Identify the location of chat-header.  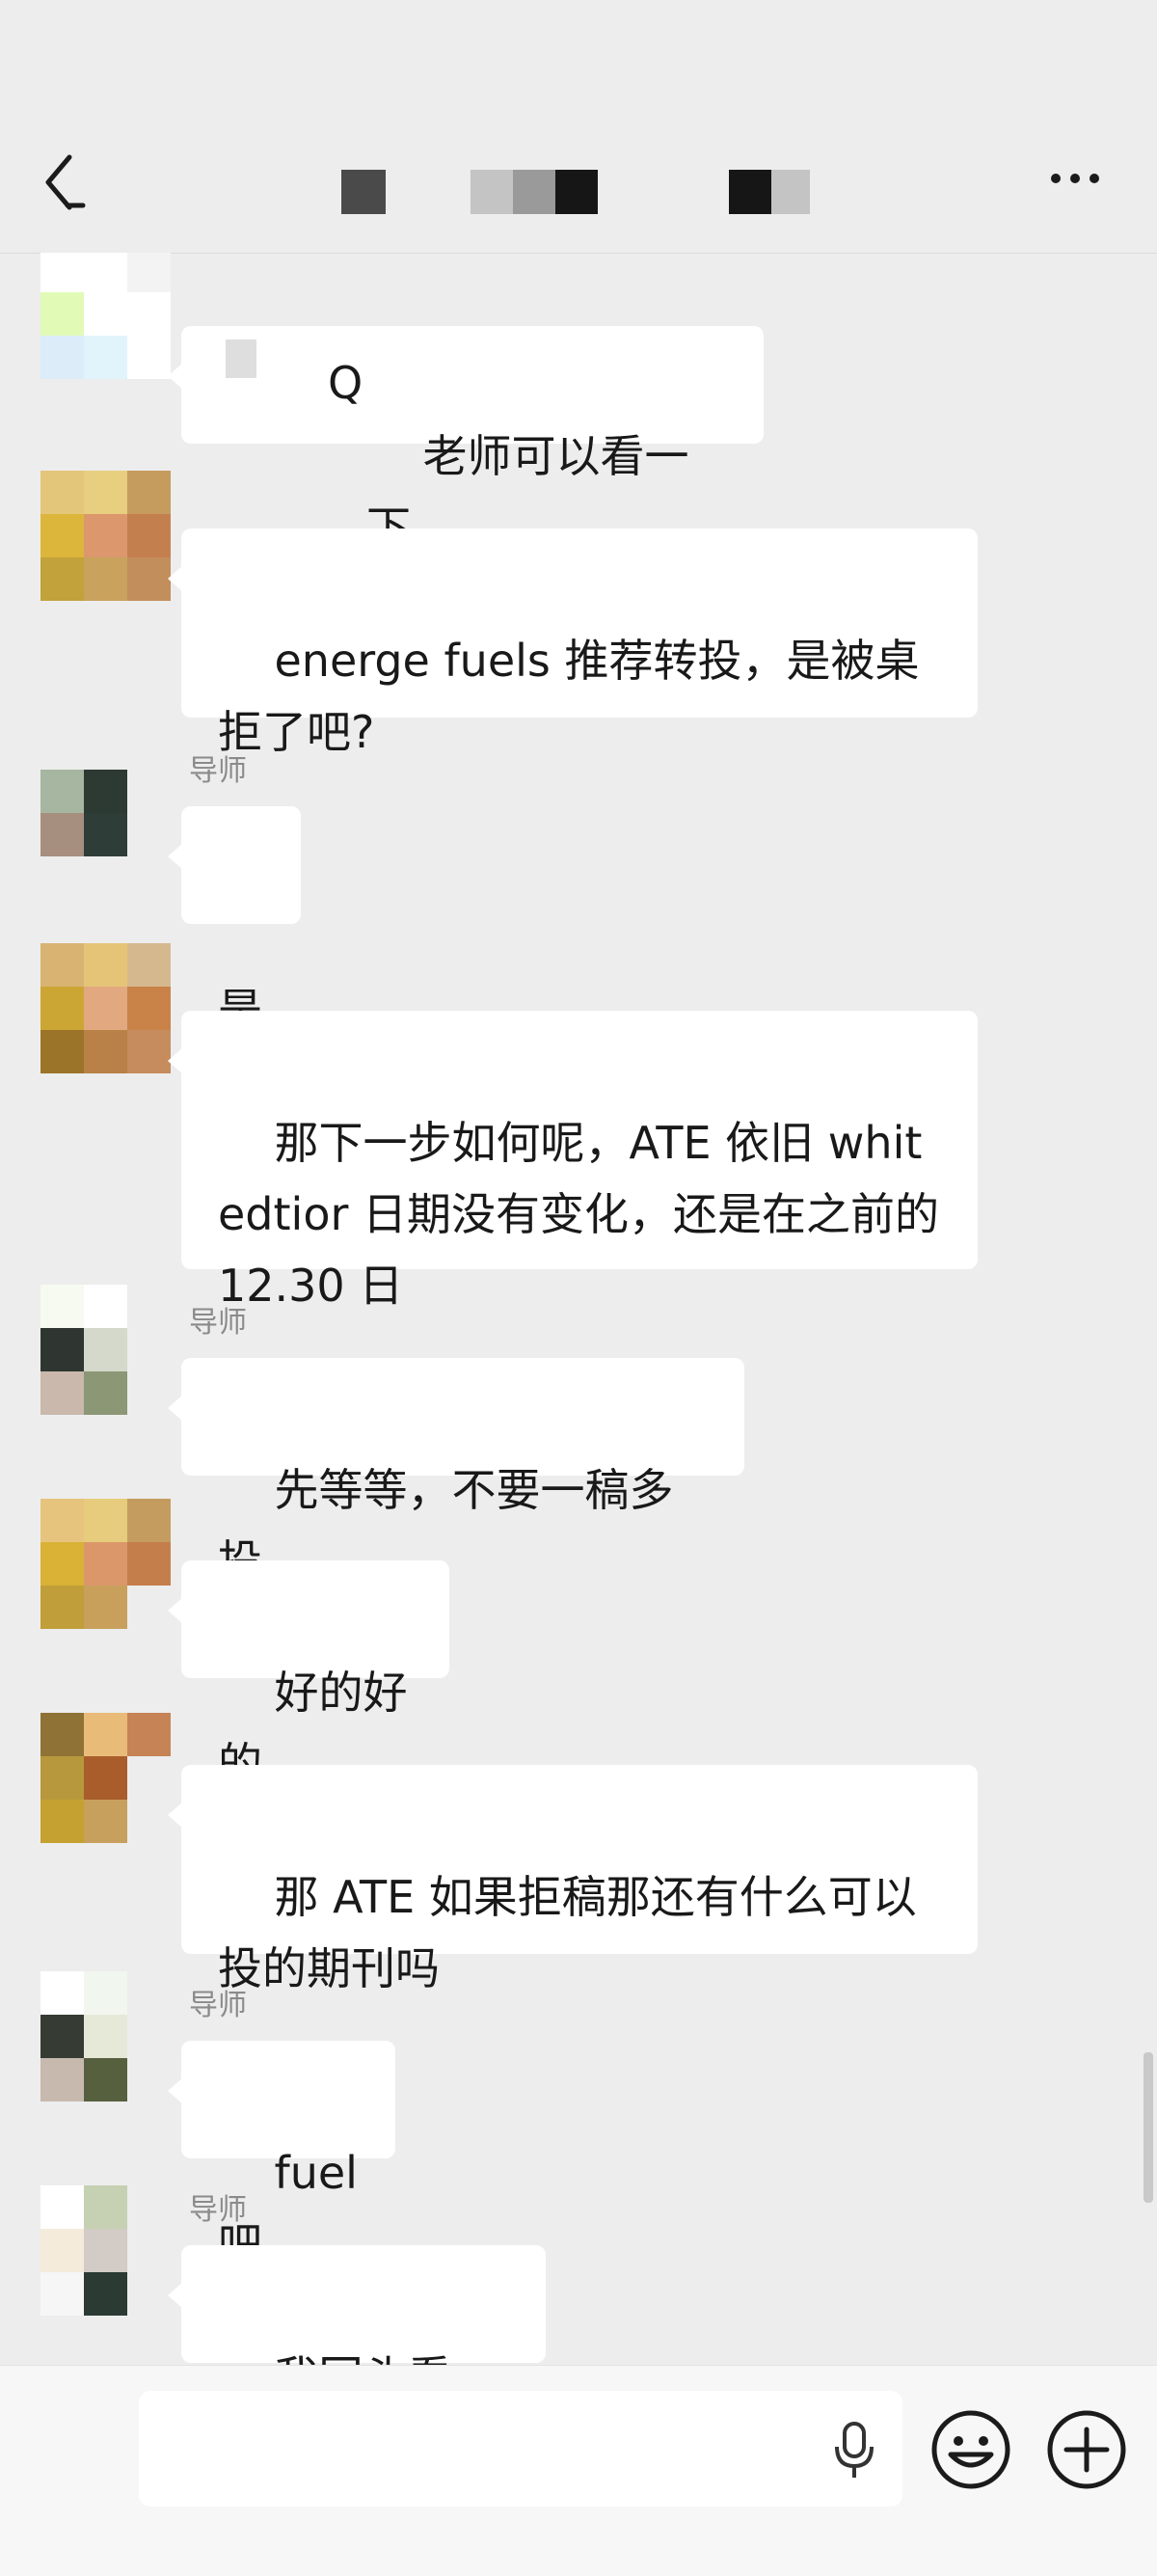
(578, 127).